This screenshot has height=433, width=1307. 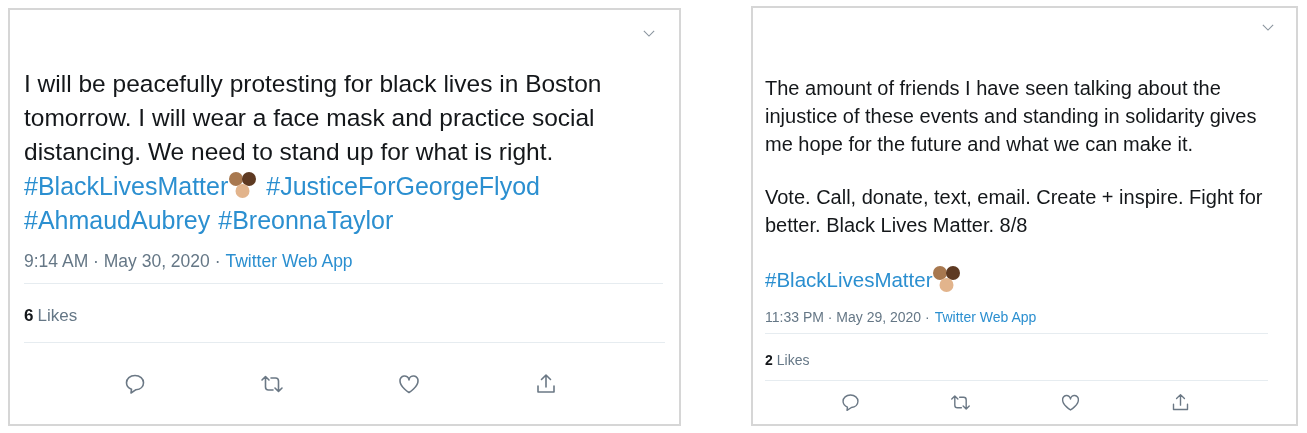 What do you see at coordinates (122, 261) in the screenshot?
I see `tweet-timestamp: 9:14 AM · May 30, 2020 ·` at bounding box center [122, 261].